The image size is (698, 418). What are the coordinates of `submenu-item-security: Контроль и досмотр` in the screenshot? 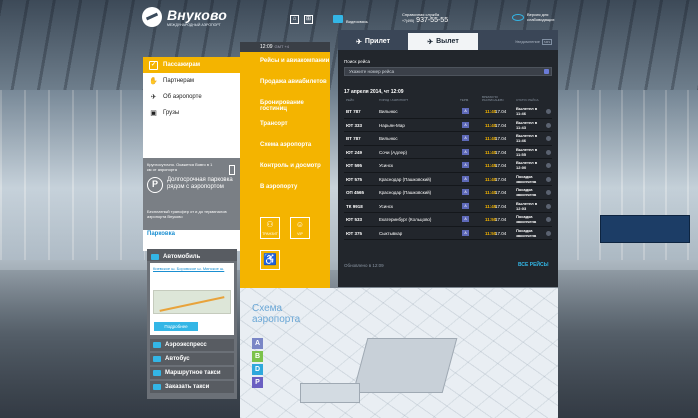 It's located at (285, 167).